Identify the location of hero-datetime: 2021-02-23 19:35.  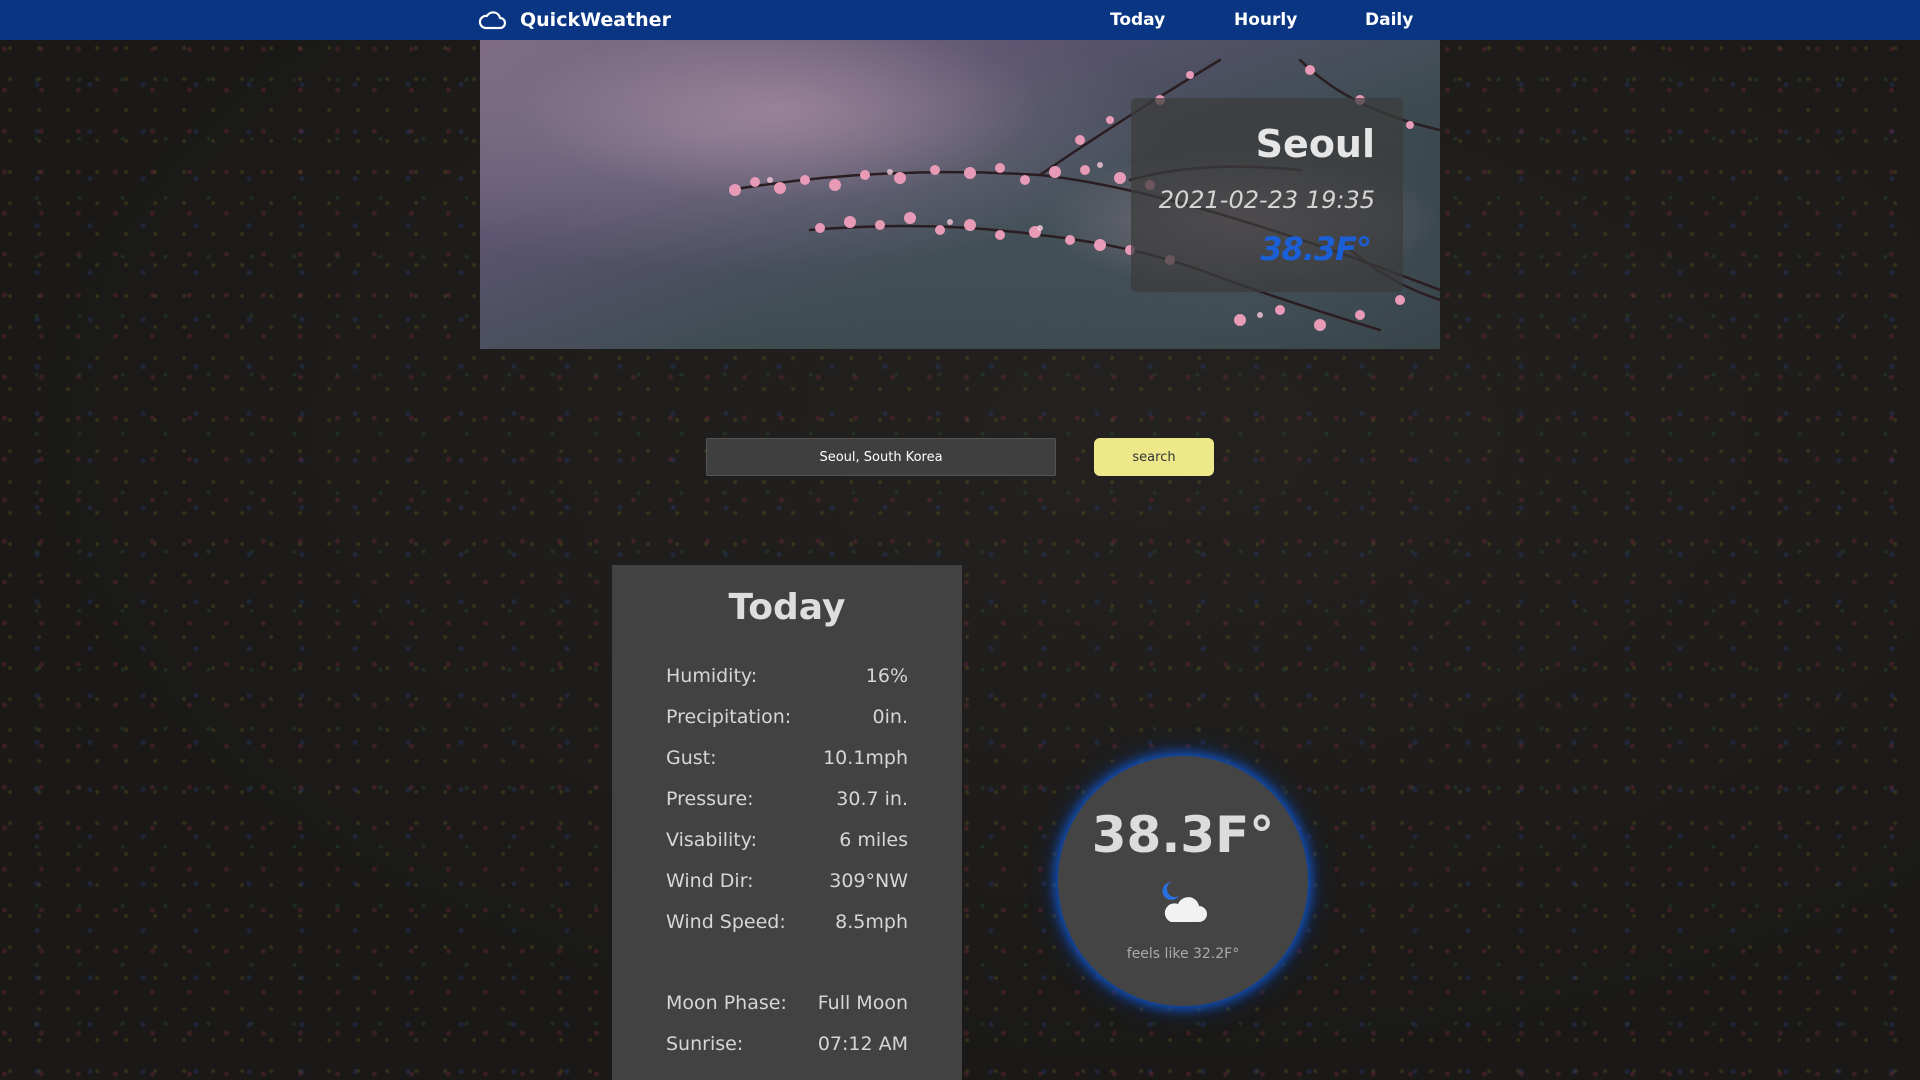
(1266, 200).